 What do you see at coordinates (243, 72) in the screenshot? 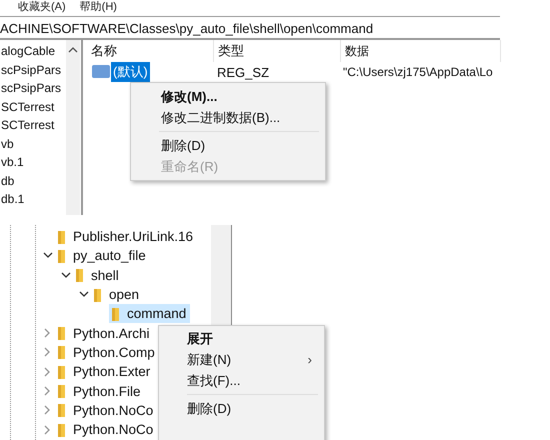
I see `table-cell-text: REG_SZ` at bounding box center [243, 72].